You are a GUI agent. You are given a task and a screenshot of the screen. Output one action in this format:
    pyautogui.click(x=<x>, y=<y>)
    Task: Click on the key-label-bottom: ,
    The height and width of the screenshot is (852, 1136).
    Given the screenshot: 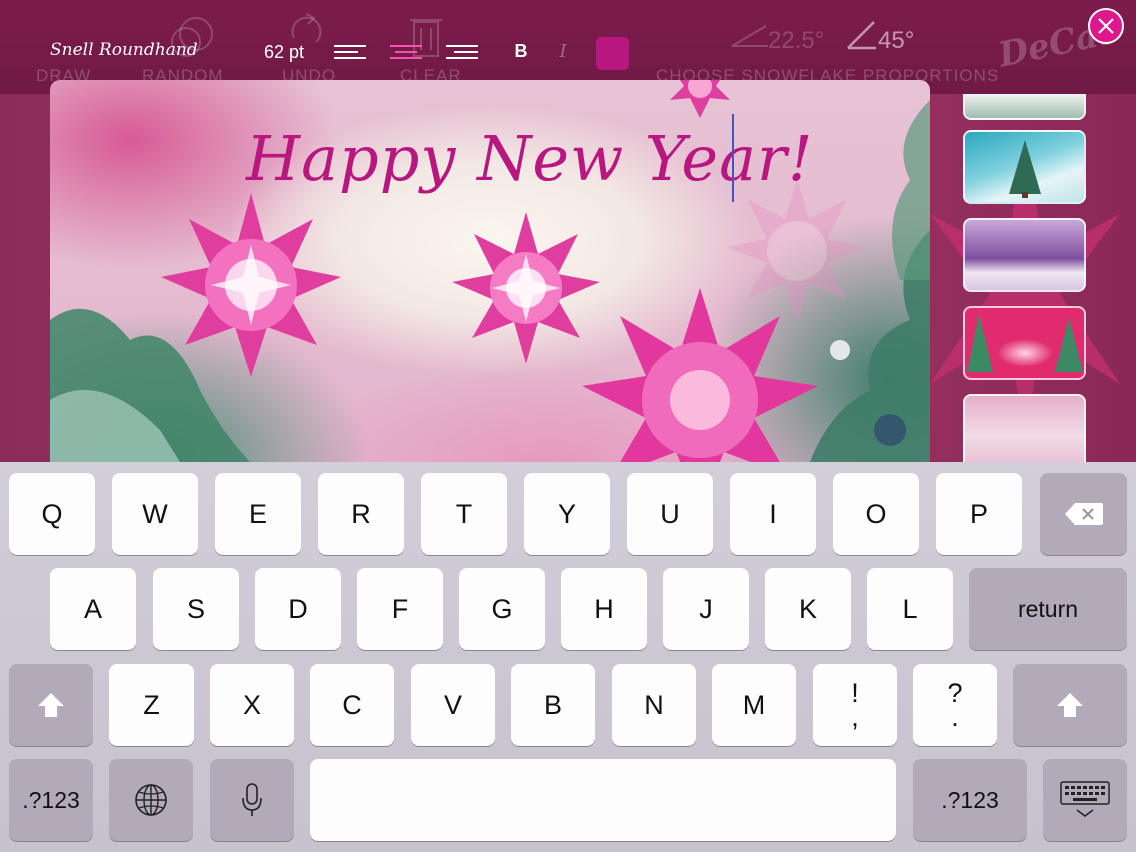 What is the action you would take?
    pyautogui.click(x=855, y=717)
    